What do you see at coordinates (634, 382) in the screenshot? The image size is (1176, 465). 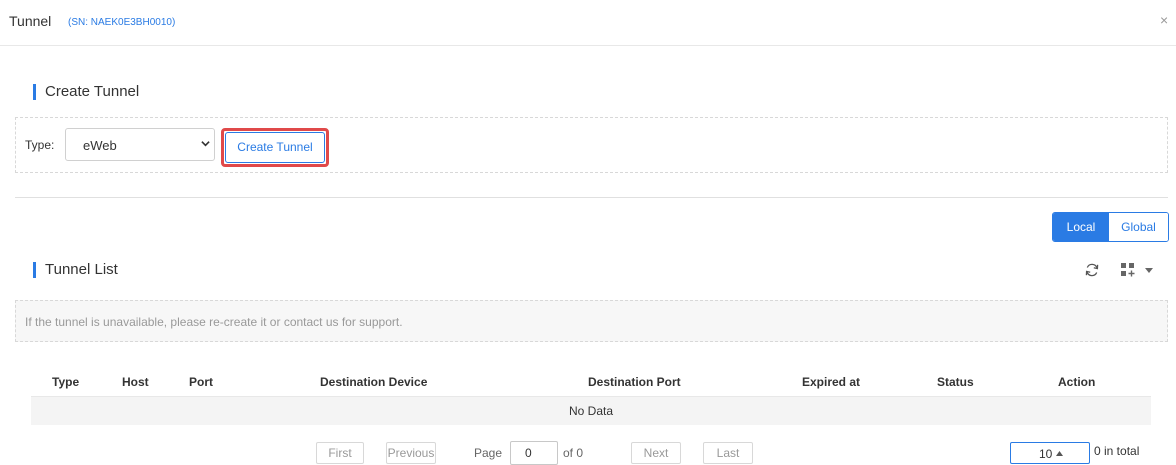 I see `column-header-destination-port: Destination Port` at bounding box center [634, 382].